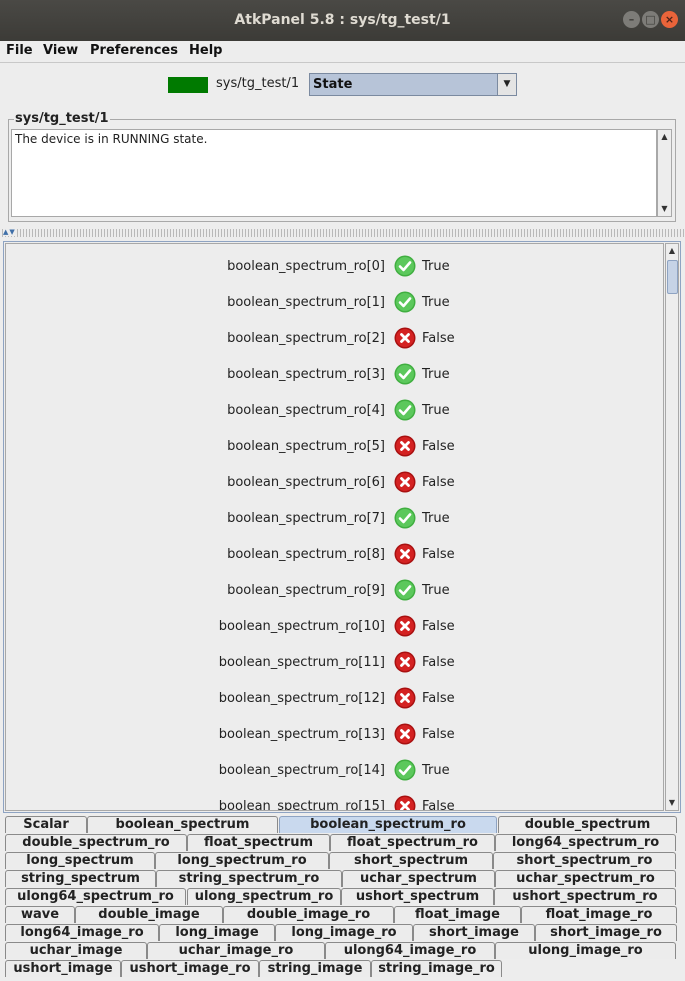 The image size is (685, 981). What do you see at coordinates (334, 662) in the screenshot?
I see `attribute-row: boolean_spectrum_ro[11] False` at bounding box center [334, 662].